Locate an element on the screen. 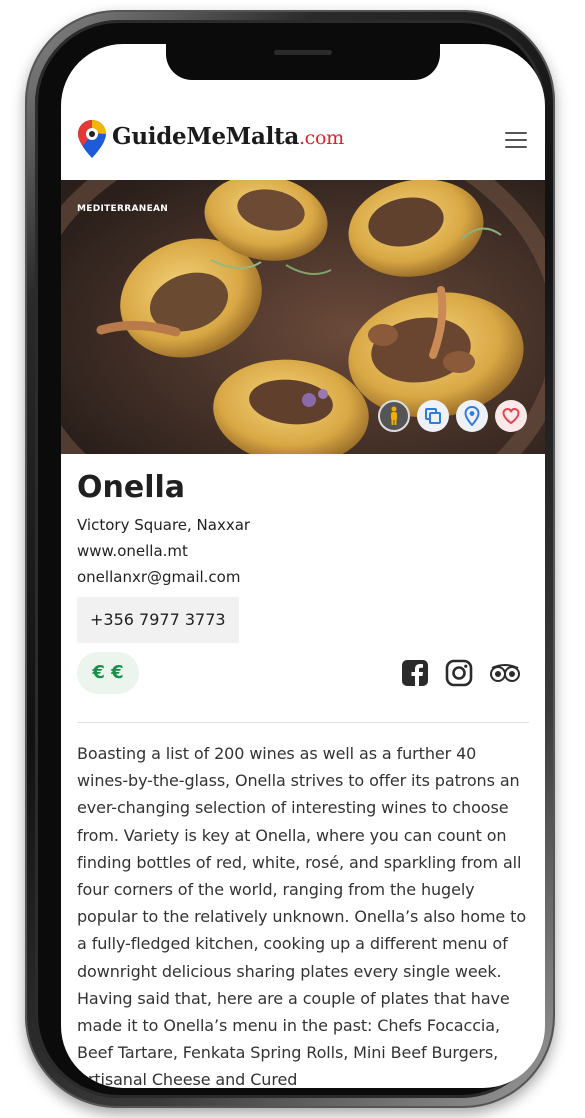 The width and height of the screenshot is (585, 1118). email-link: onellanxr@gmail.com is located at coordinates (158, 577).